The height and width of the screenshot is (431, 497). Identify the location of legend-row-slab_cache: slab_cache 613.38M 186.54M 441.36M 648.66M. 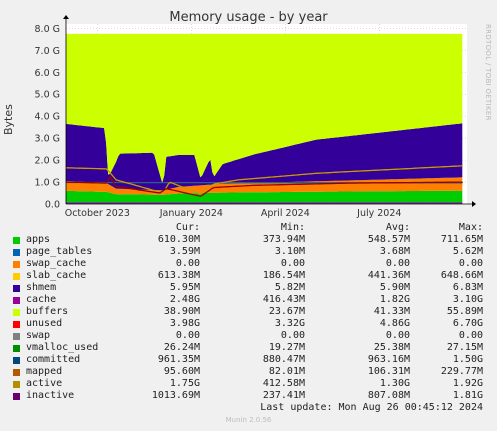
(248, 276).